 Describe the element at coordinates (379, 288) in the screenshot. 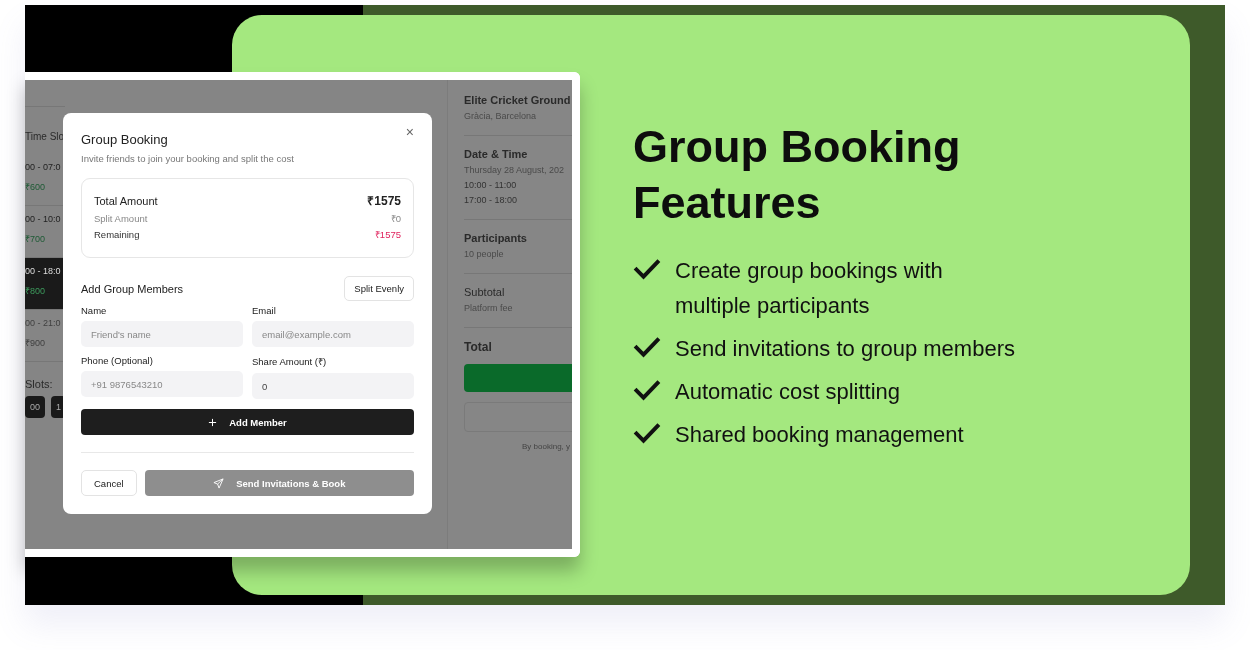

I see `split-evenly-button: Split Evenly` at that location.